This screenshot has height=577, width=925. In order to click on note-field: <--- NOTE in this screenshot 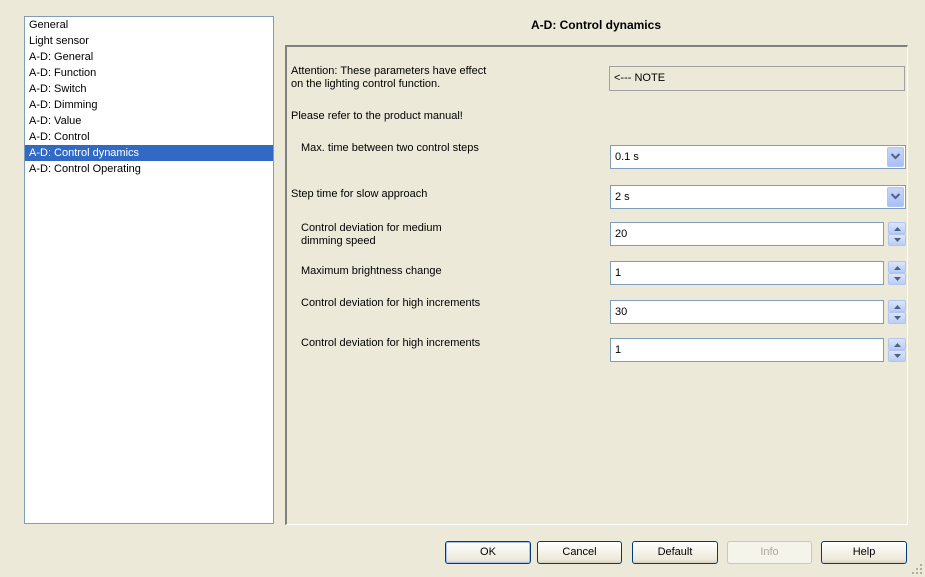, I will do `click(757, 78)`.